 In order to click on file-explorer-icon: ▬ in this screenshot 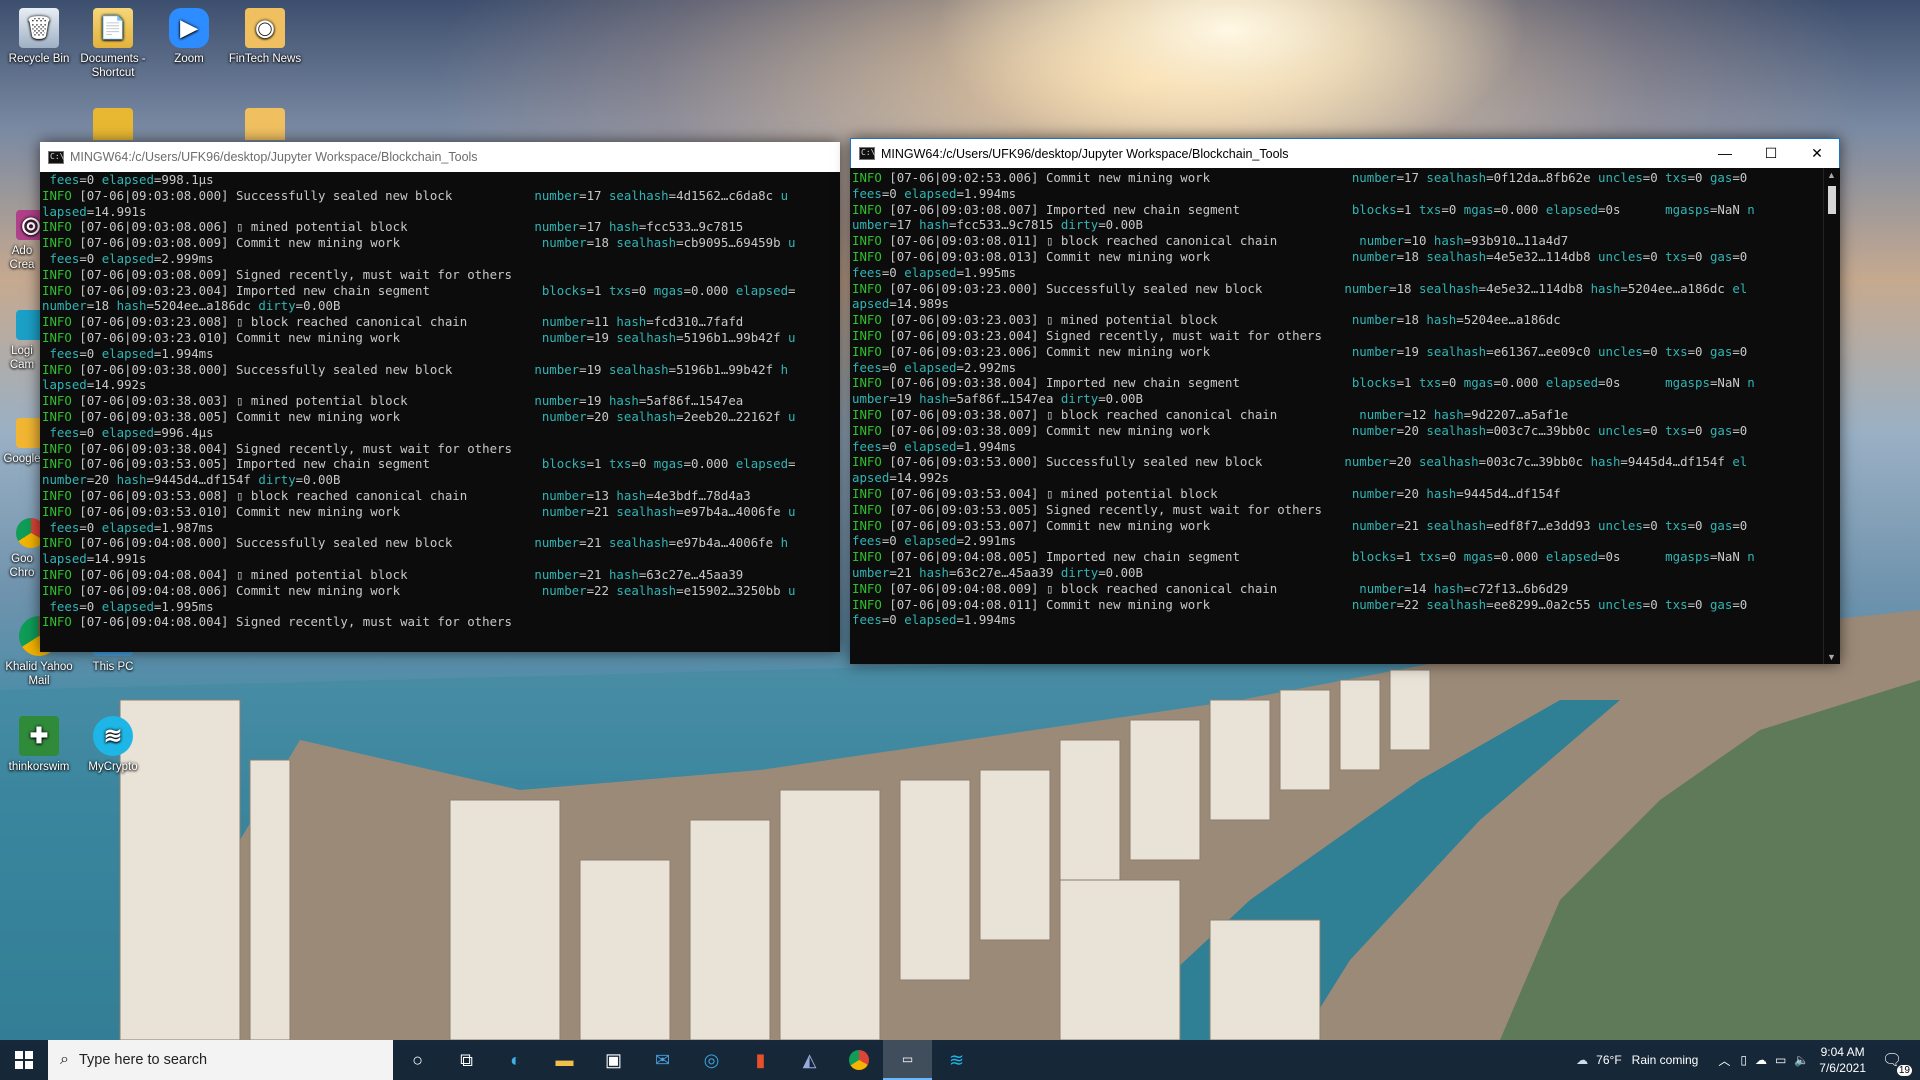, I will do `click(564, 1060)`.